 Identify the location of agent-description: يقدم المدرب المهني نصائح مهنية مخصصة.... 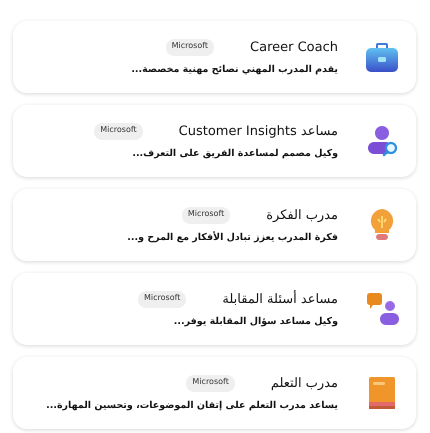
(234, 69).